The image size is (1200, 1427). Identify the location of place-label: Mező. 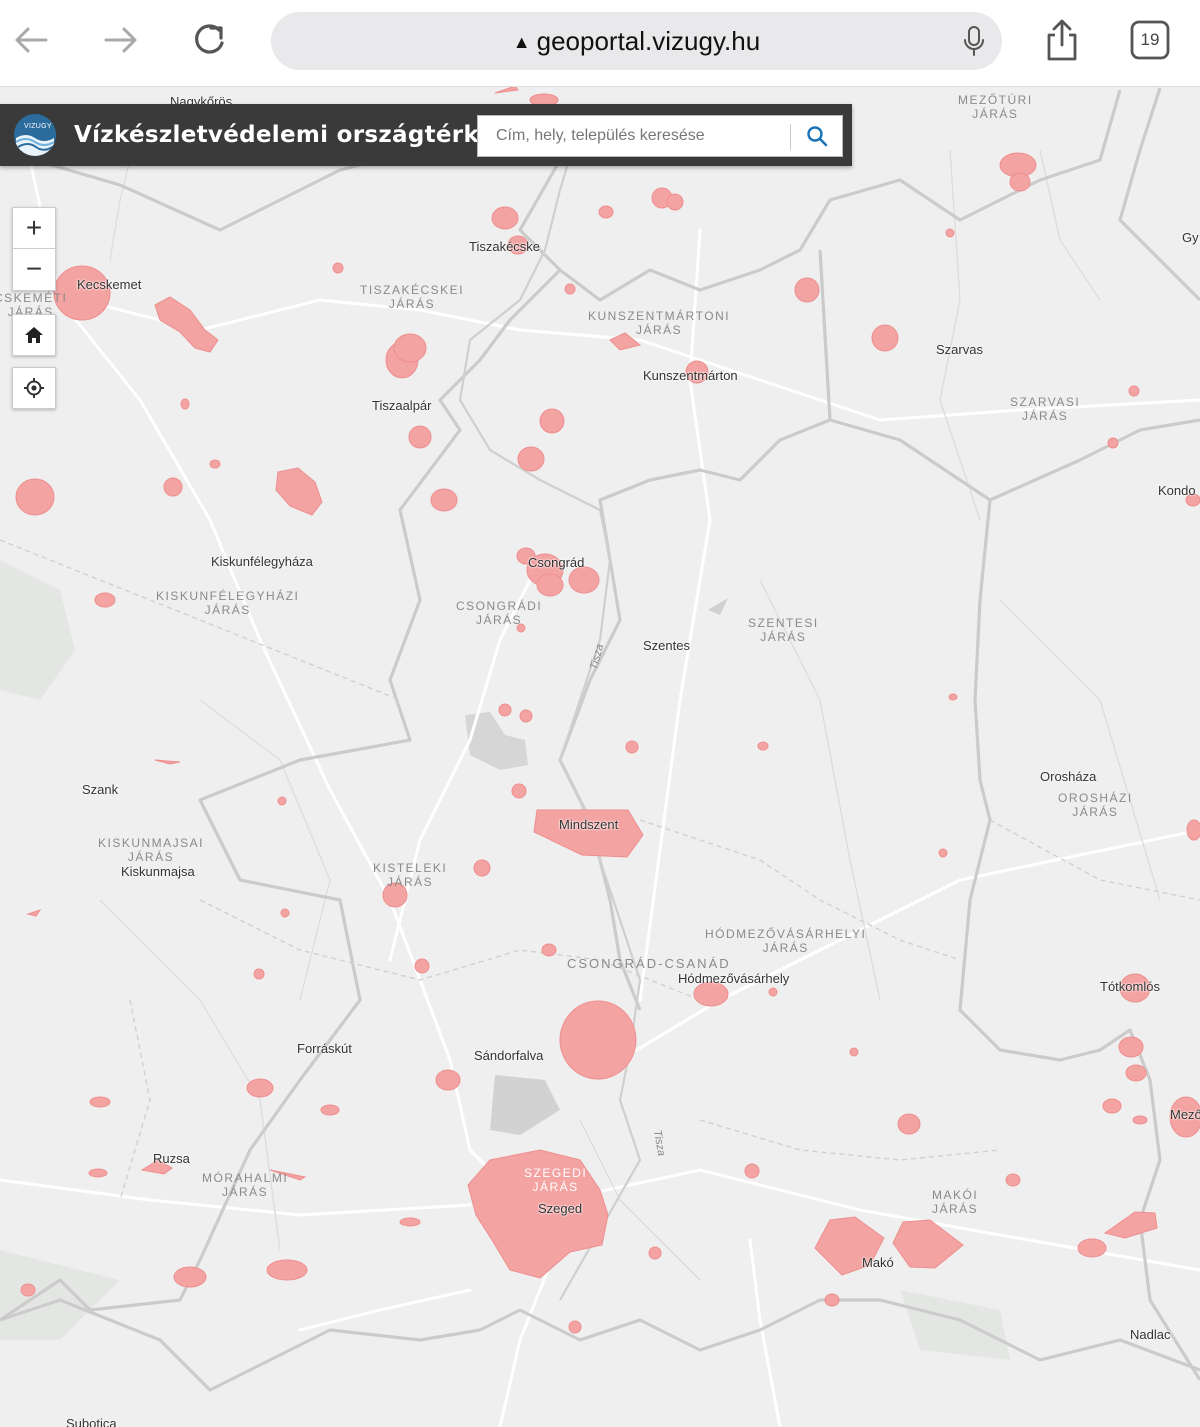
(1185, 1114).